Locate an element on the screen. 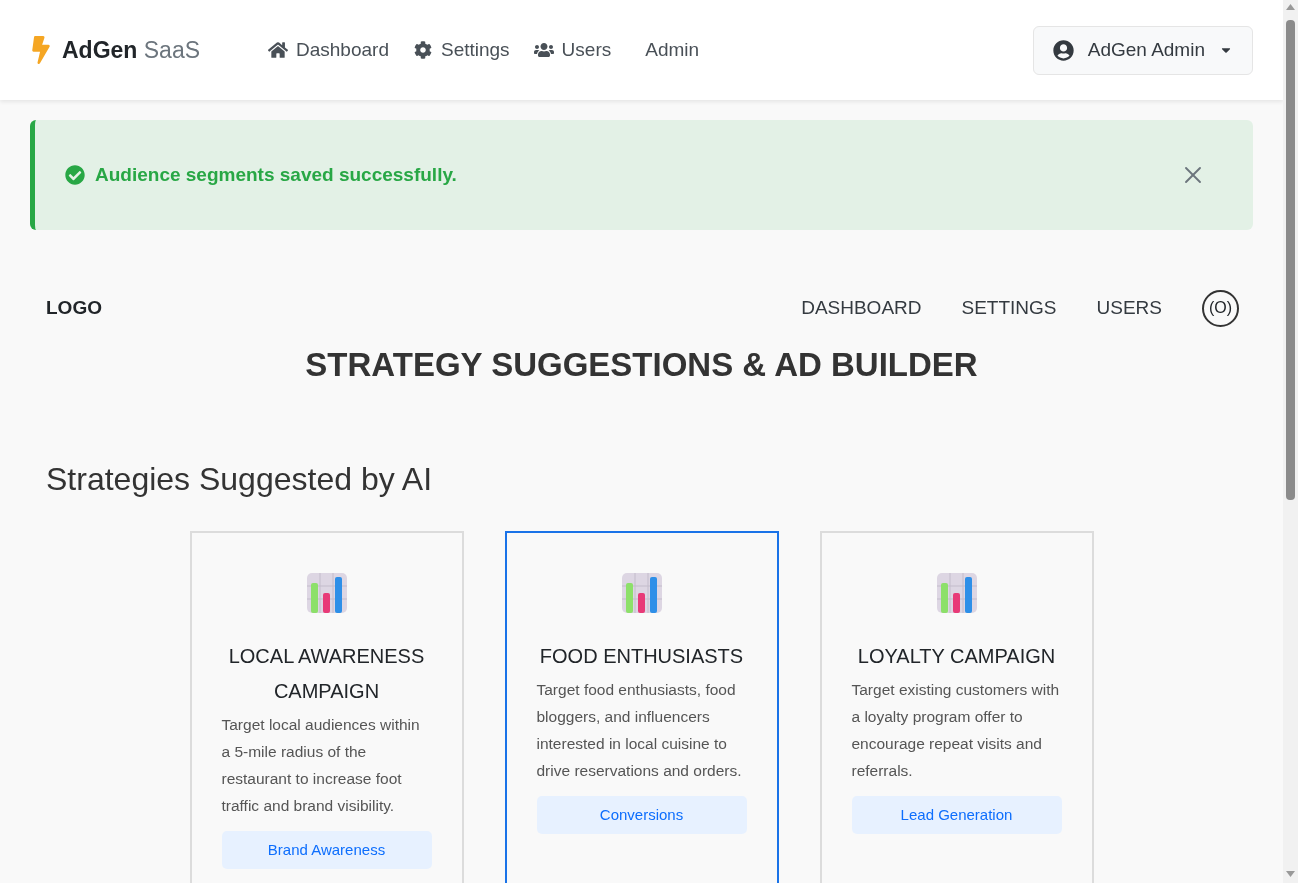  strategy-card: LOYALTY CAMPAIGN Target existing customers with a loyalty program offer to encourage repeat visits and referrals. Lead Generation is located at coordinates (956, 706).